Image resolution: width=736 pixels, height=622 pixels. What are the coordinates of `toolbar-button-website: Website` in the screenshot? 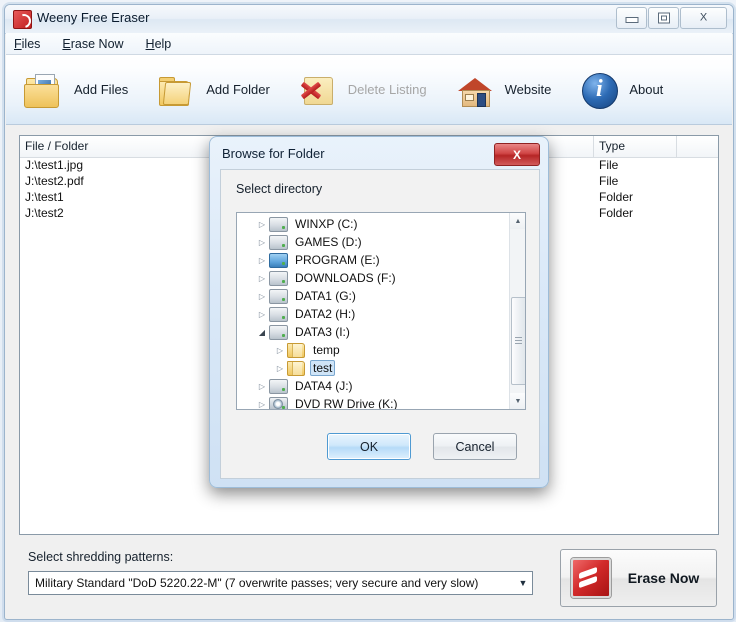 It's located at (503, 90).